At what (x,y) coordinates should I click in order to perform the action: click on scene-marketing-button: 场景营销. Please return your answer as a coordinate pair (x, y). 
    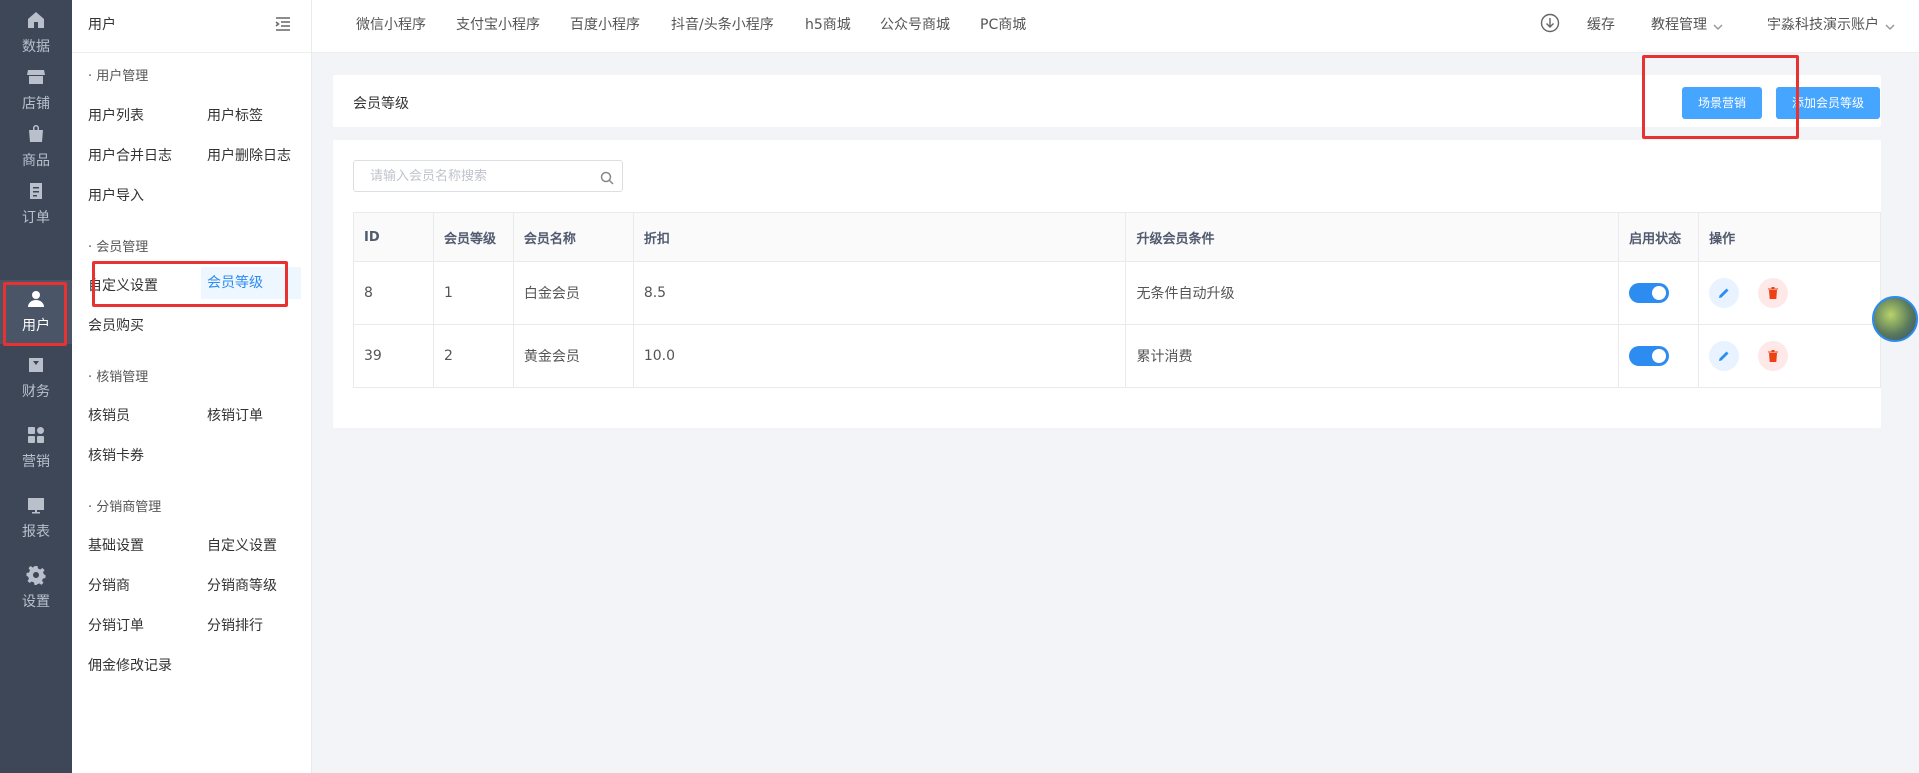
    Looking at the image, I should click on (1722, 103).